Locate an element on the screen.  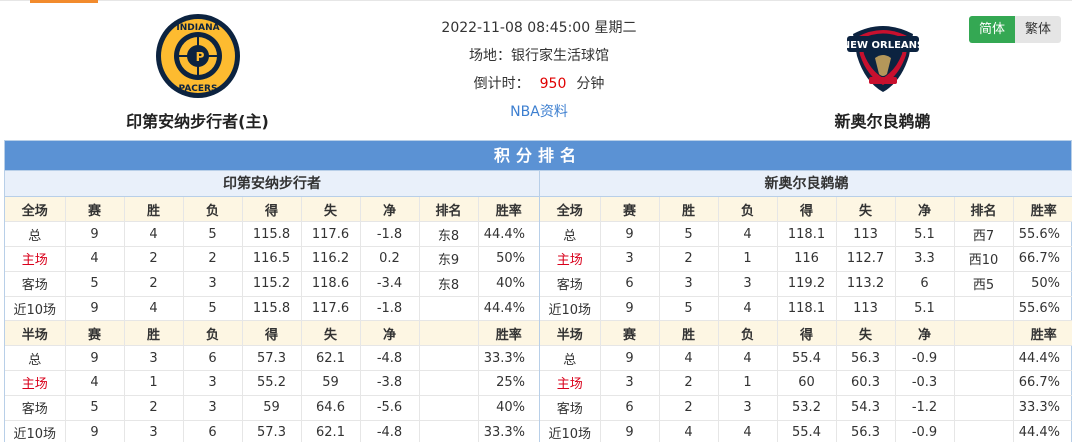
table-row: 主场 3 2 1 60 60.3 -0.3 66.7% is located at coordinates (806, 383).